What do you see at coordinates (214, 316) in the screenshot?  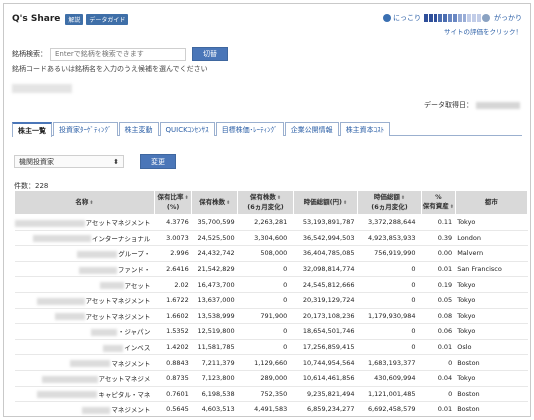 I see `shares-cell: 13,538,999` at bounding box center [214, 316].